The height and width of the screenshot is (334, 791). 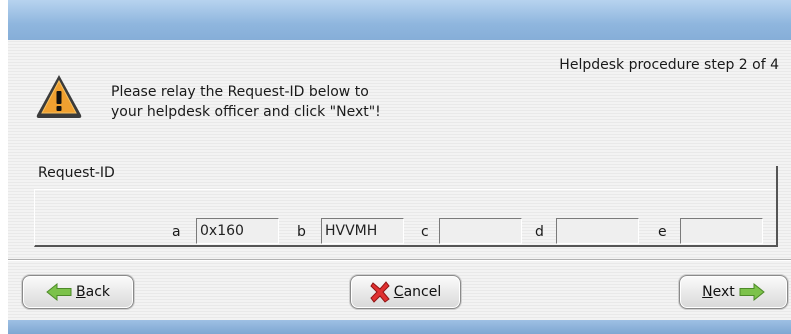 What do you see at coordinates (480, 231) in the screenshot?
I see `request-id-field-c` at bounding box center [480, 231].